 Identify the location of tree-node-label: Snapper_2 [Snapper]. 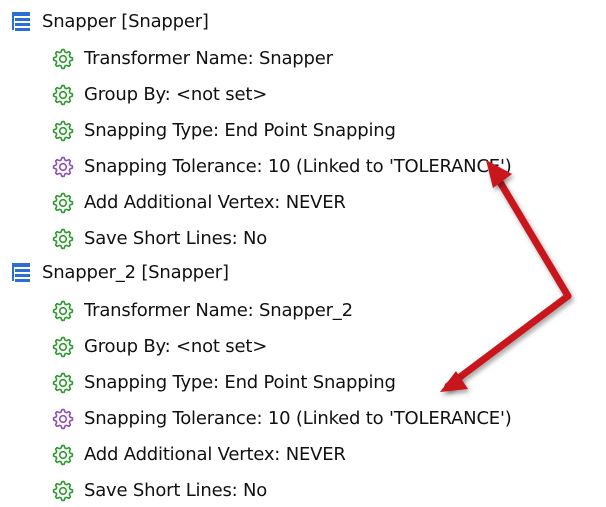
(135, 272).